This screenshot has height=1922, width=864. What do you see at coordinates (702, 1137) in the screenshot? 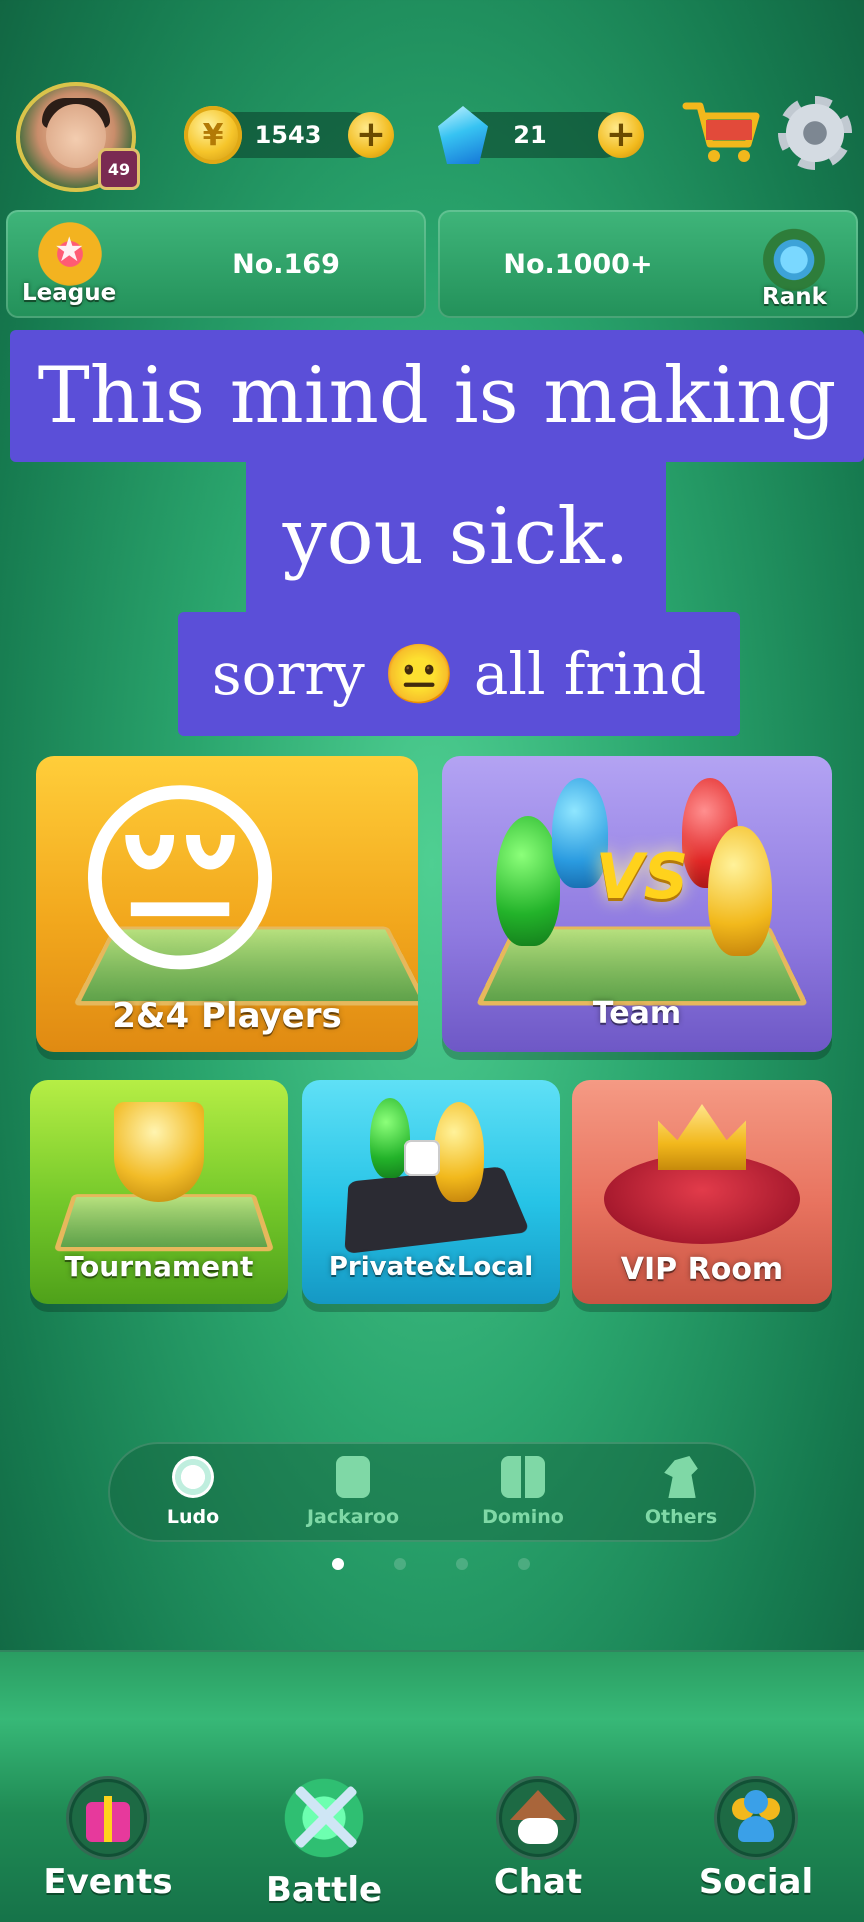
I see `crown-icon` at bounding box center [702, 1137].